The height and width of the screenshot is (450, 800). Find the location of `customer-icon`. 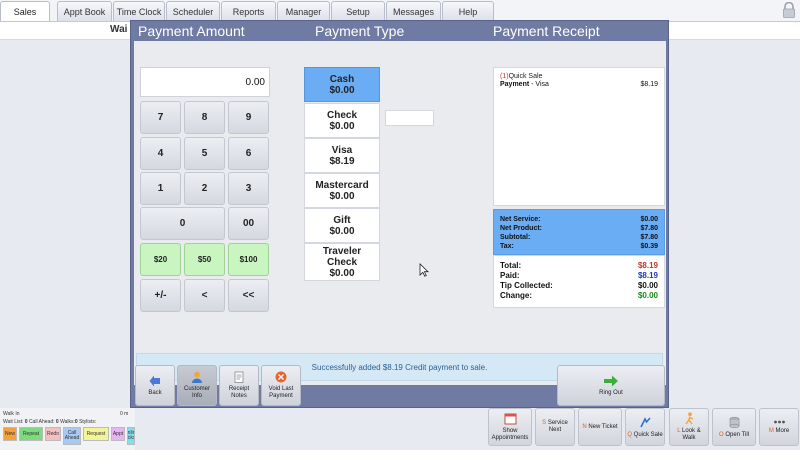

customer-icon is located at coordinates (197, 377).